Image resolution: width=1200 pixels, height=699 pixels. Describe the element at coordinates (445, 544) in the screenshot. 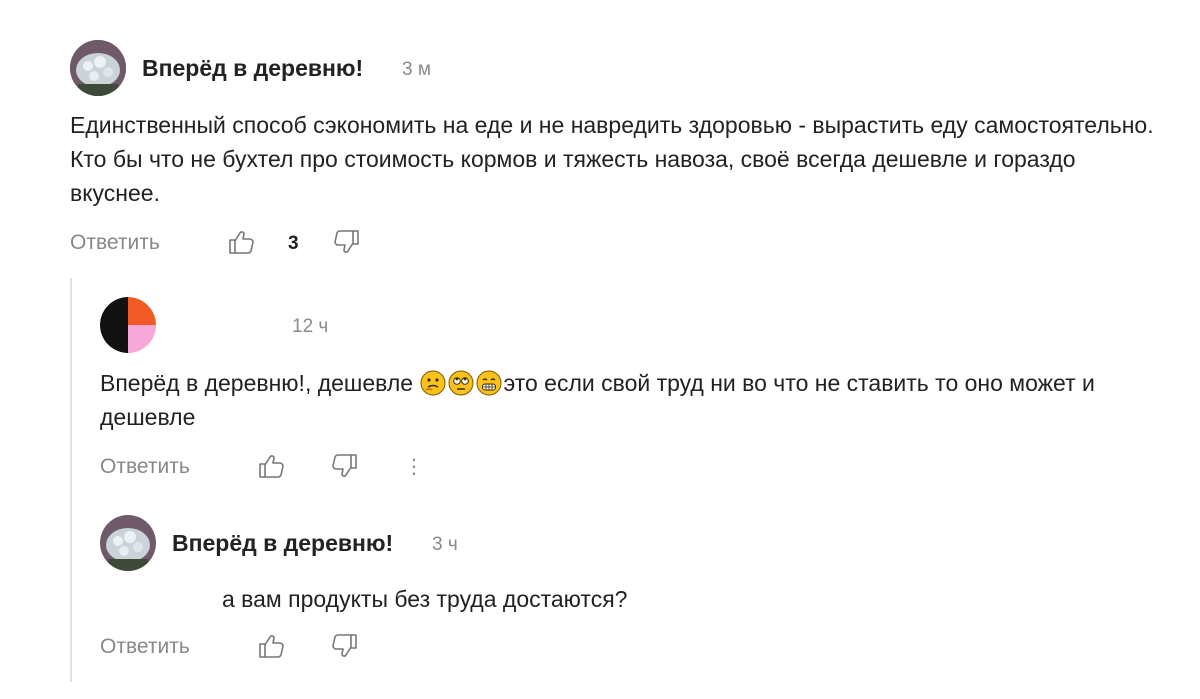

I see `comment-time: 3 ч` at that location.